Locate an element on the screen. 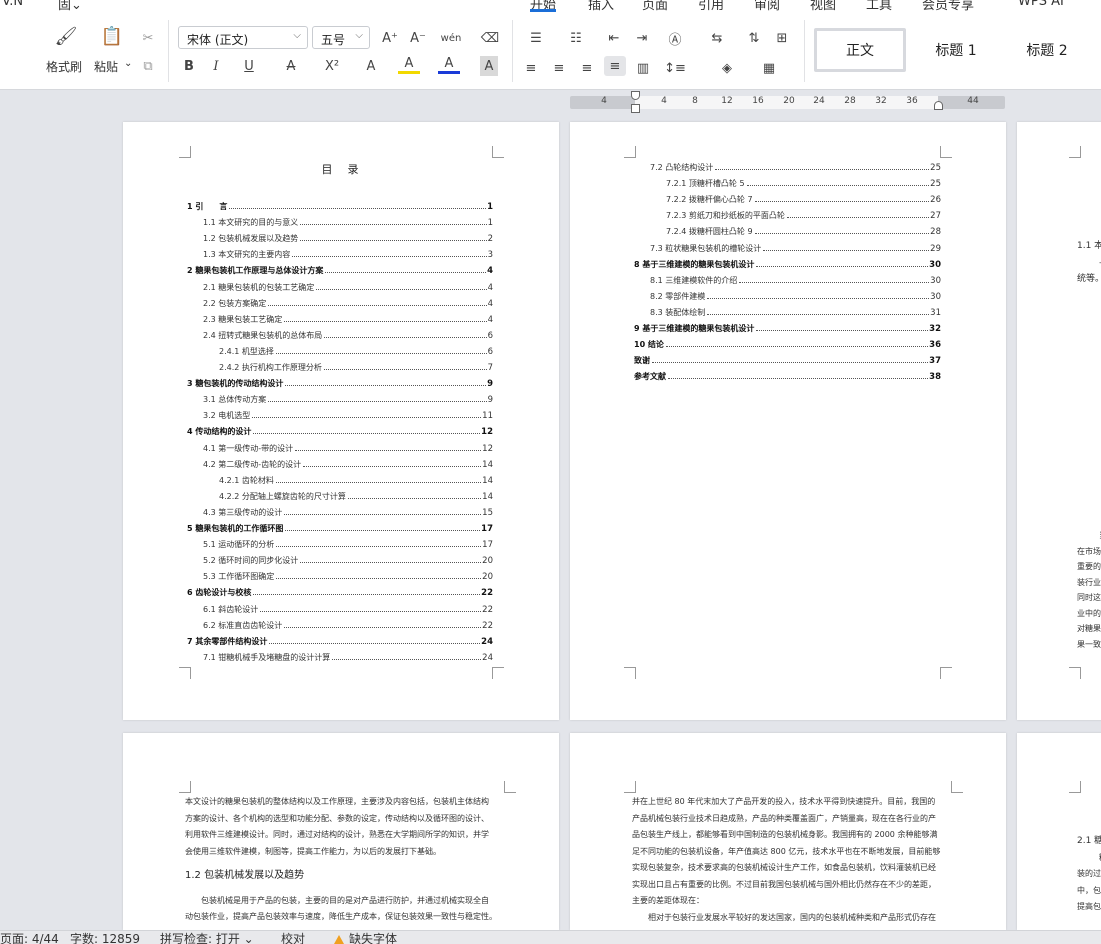 The image size is (1101, 944). tab-member: 会员专享 is located at coordinates (948, 6).